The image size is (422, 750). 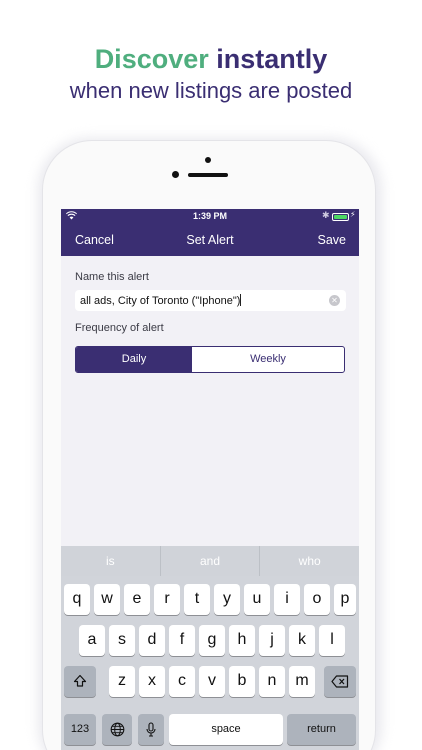 What do you see at coordinates (182, 640) in the screenshot?
I see `key-f: f` at bounding box center [182, 640].